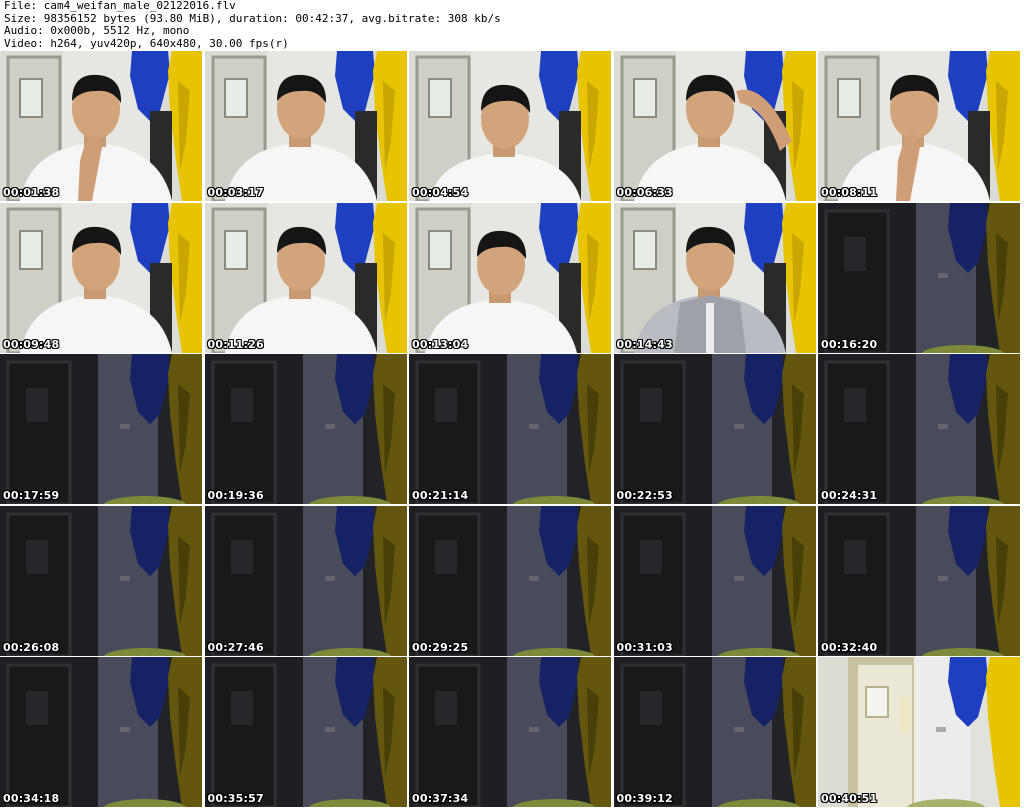 The height and width of the screenshot is (811, 1024). I want to click on video-thumbnail: 00:04:54, so click(510, 126).